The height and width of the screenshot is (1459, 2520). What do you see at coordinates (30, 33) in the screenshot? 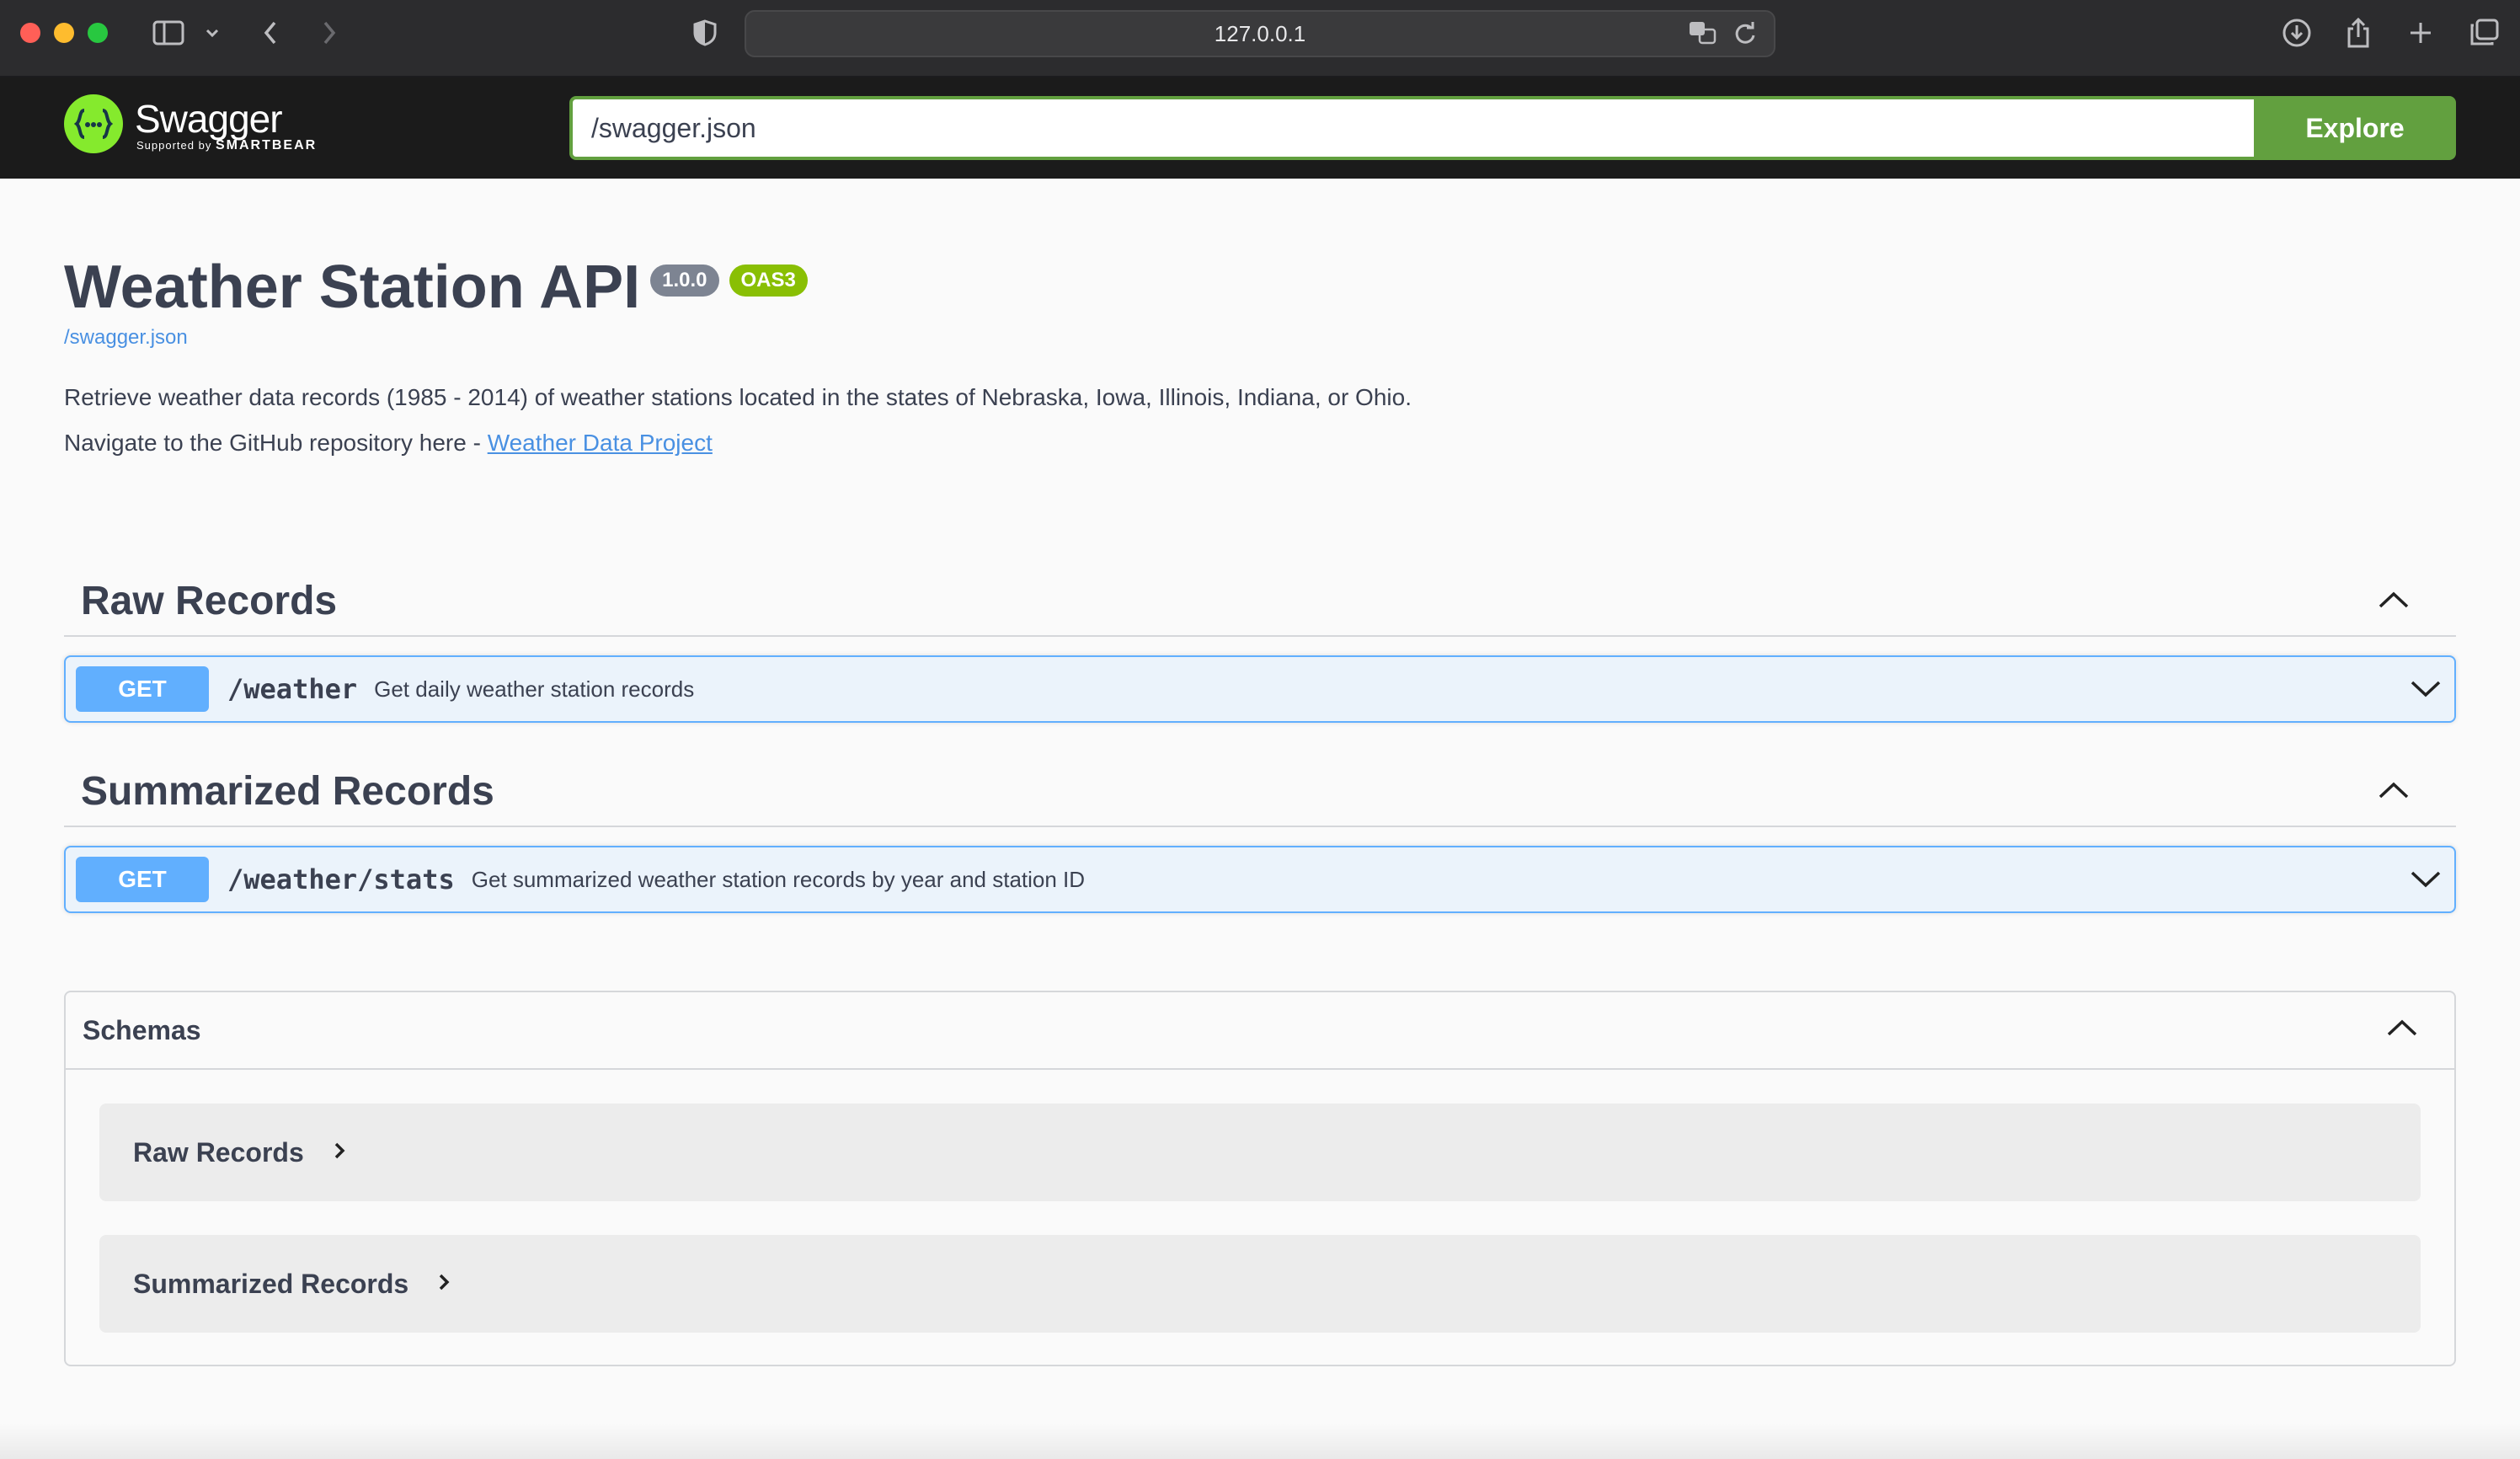
I see `close-window-button` at bounding box center [30, 33].